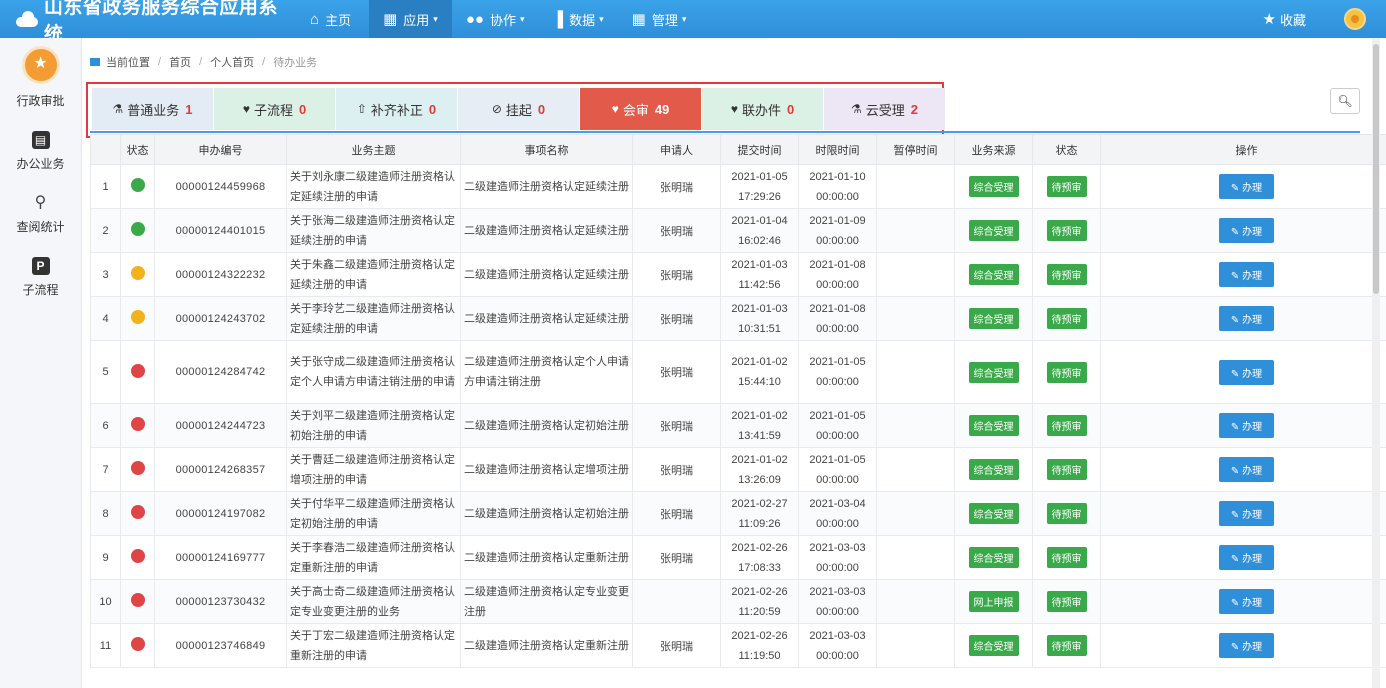  I want to click on home-icon: ⌂, so click(315, 19).